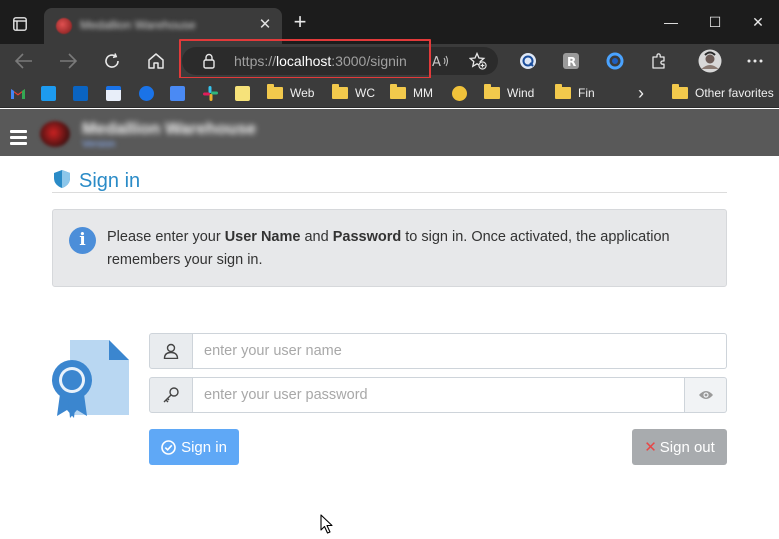  I want to click on username-input, so click(460, 351).